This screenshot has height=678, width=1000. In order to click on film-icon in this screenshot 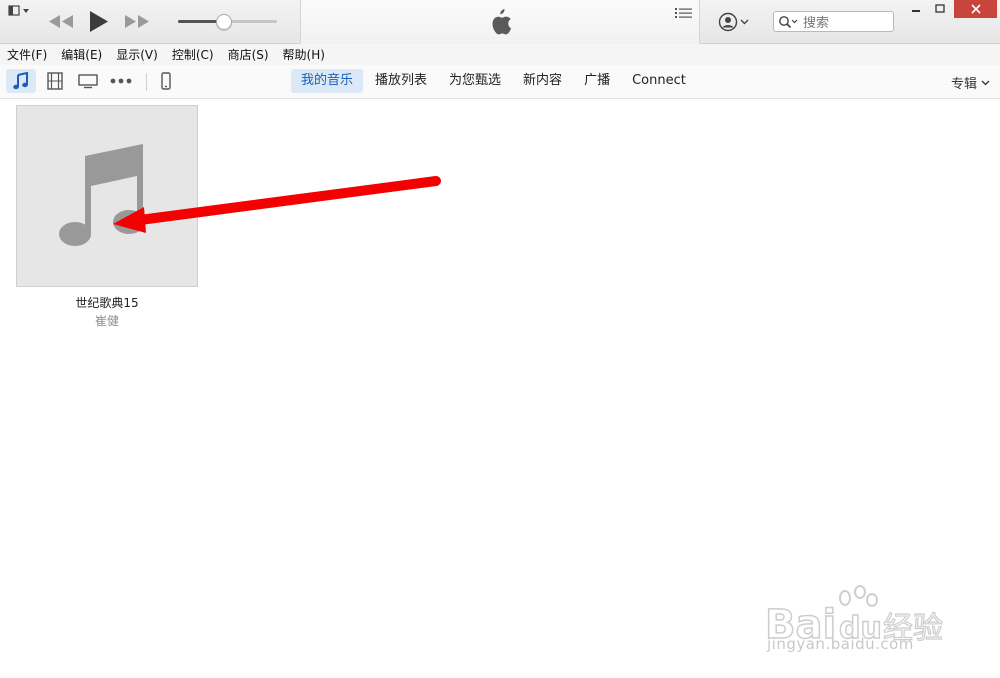, I will do `click(55, 81)`.